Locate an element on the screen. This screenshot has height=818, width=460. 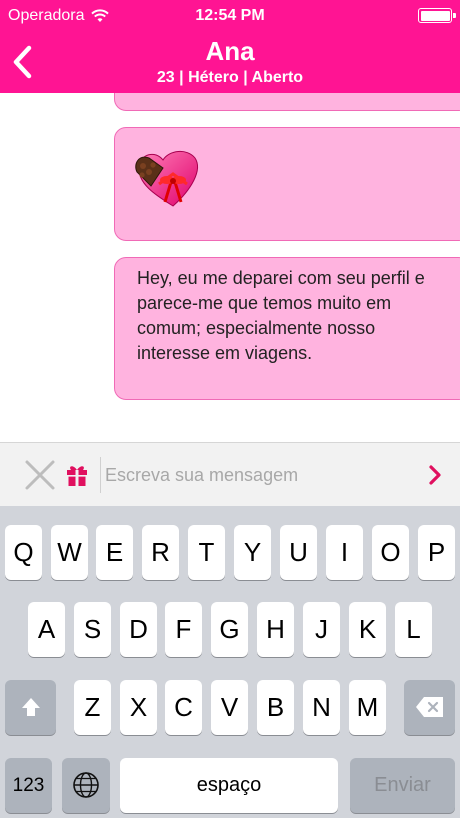
key-m: M is located at coordinates (367, 707).